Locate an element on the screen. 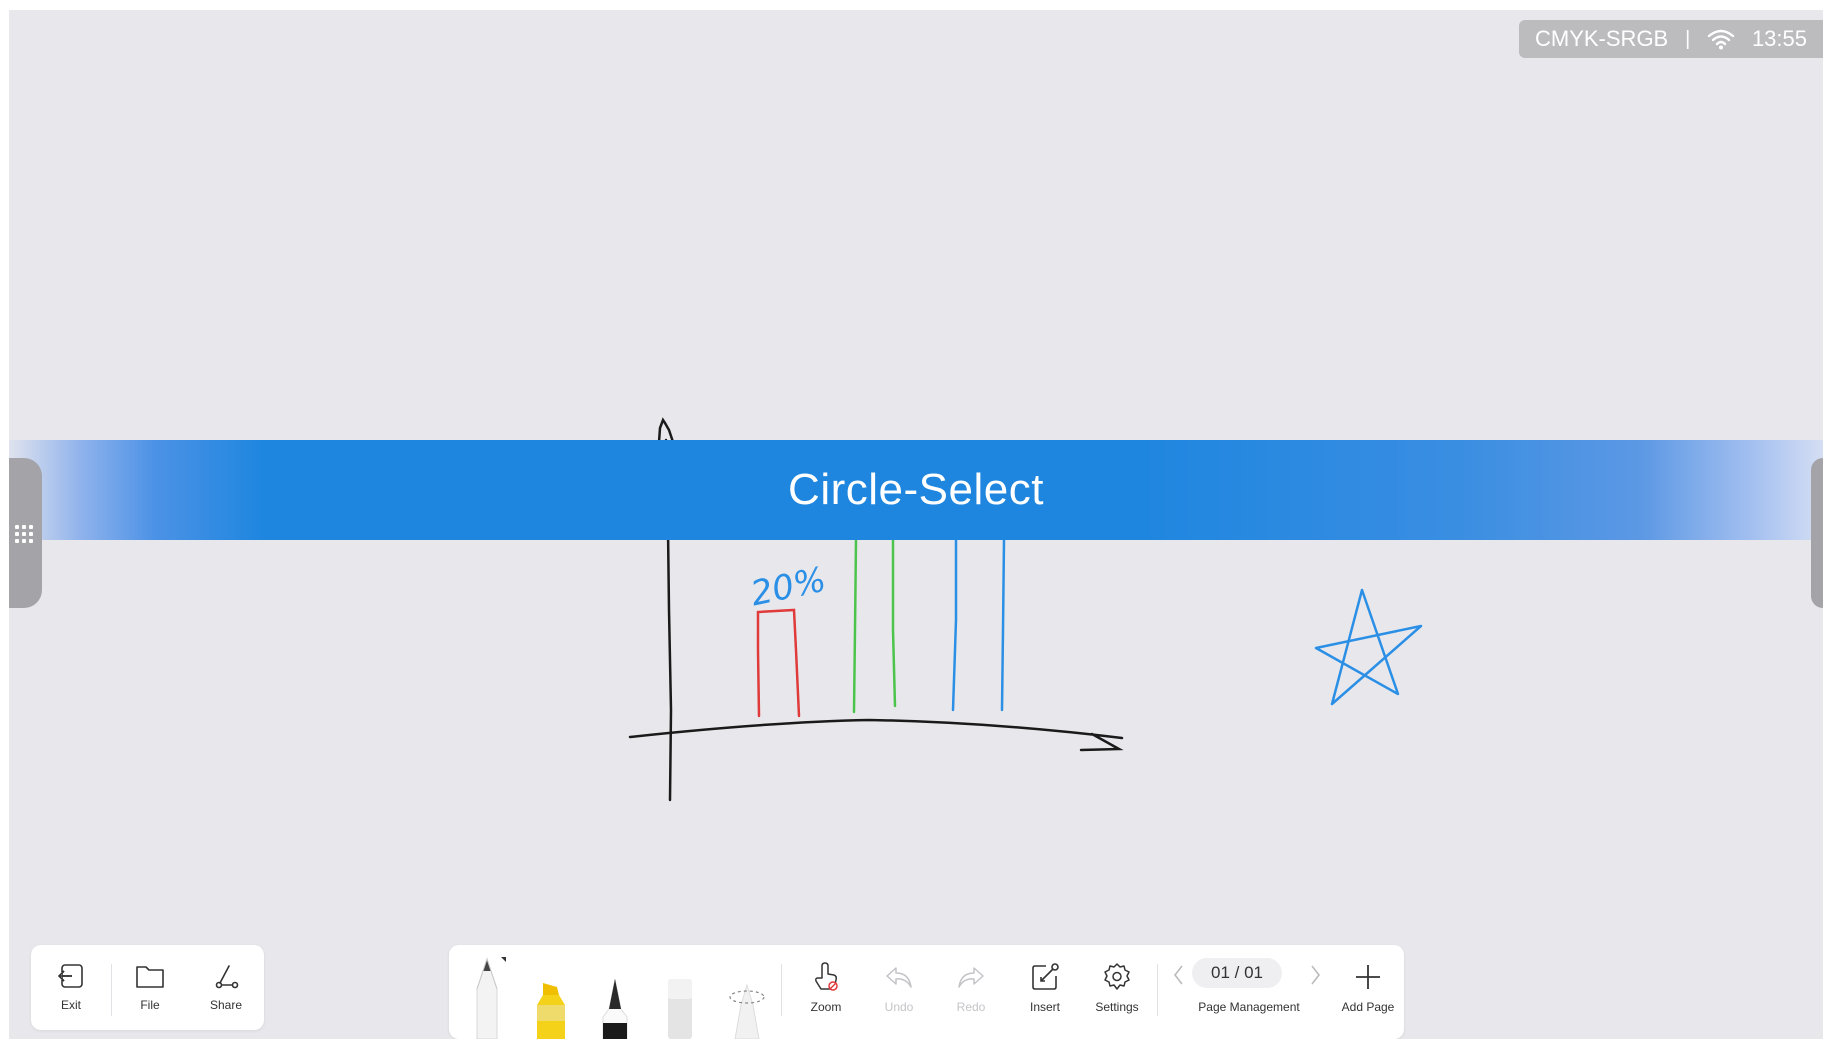 The height and width of the screenshot is (1039, 1823). page-management-label: Page Management is located at coordinates (1249, 1007).